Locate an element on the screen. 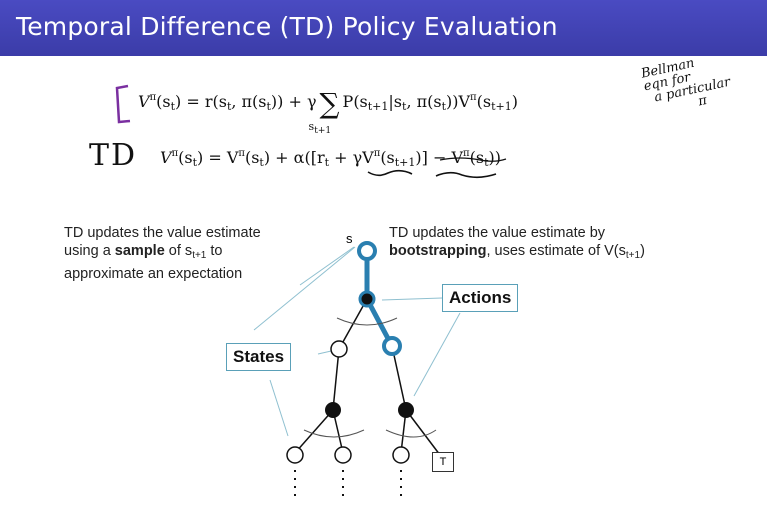 This screenshot has width=767, height=505. eq-text: )] − V is located at coordinates (439, 157).